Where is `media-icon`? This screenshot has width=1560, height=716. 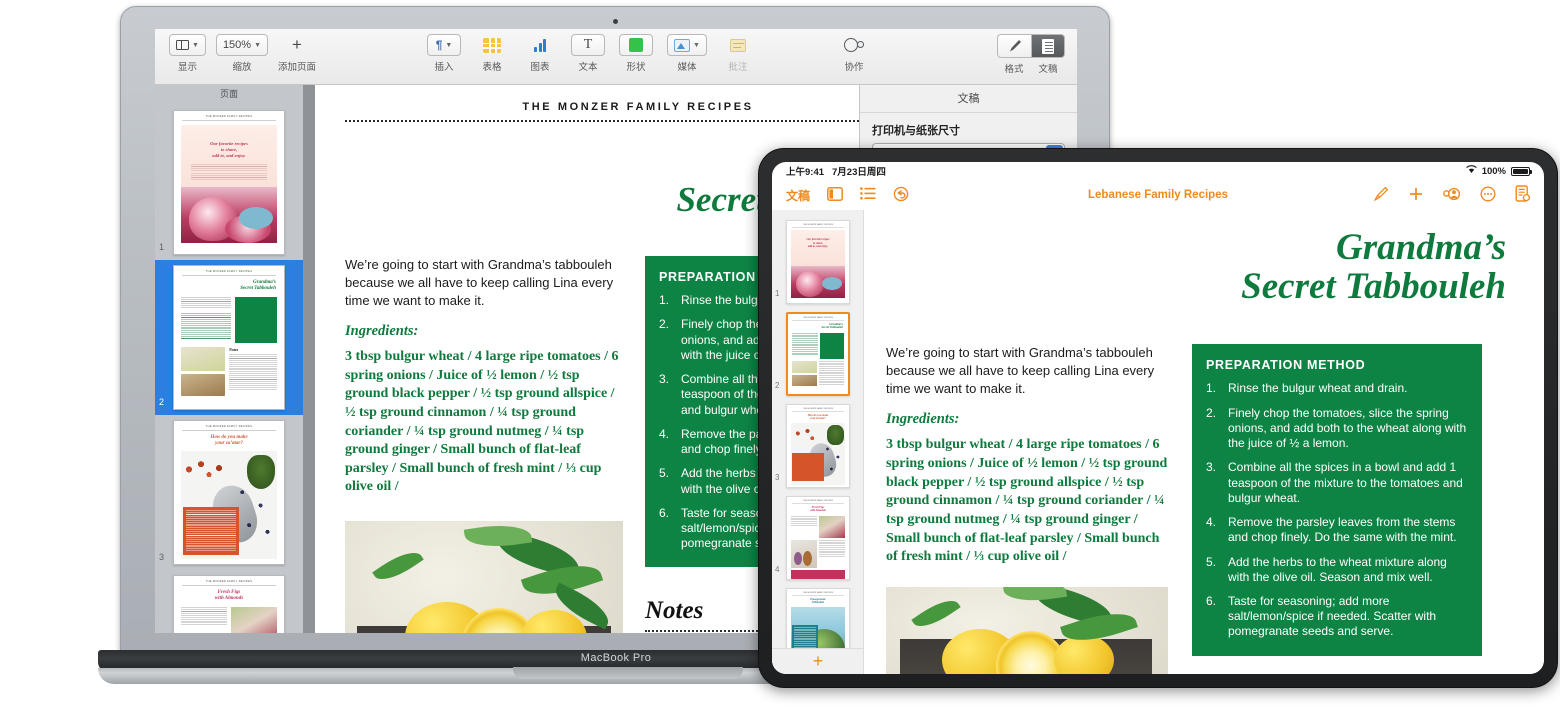
media-icon is located at coordinates (682, 45).